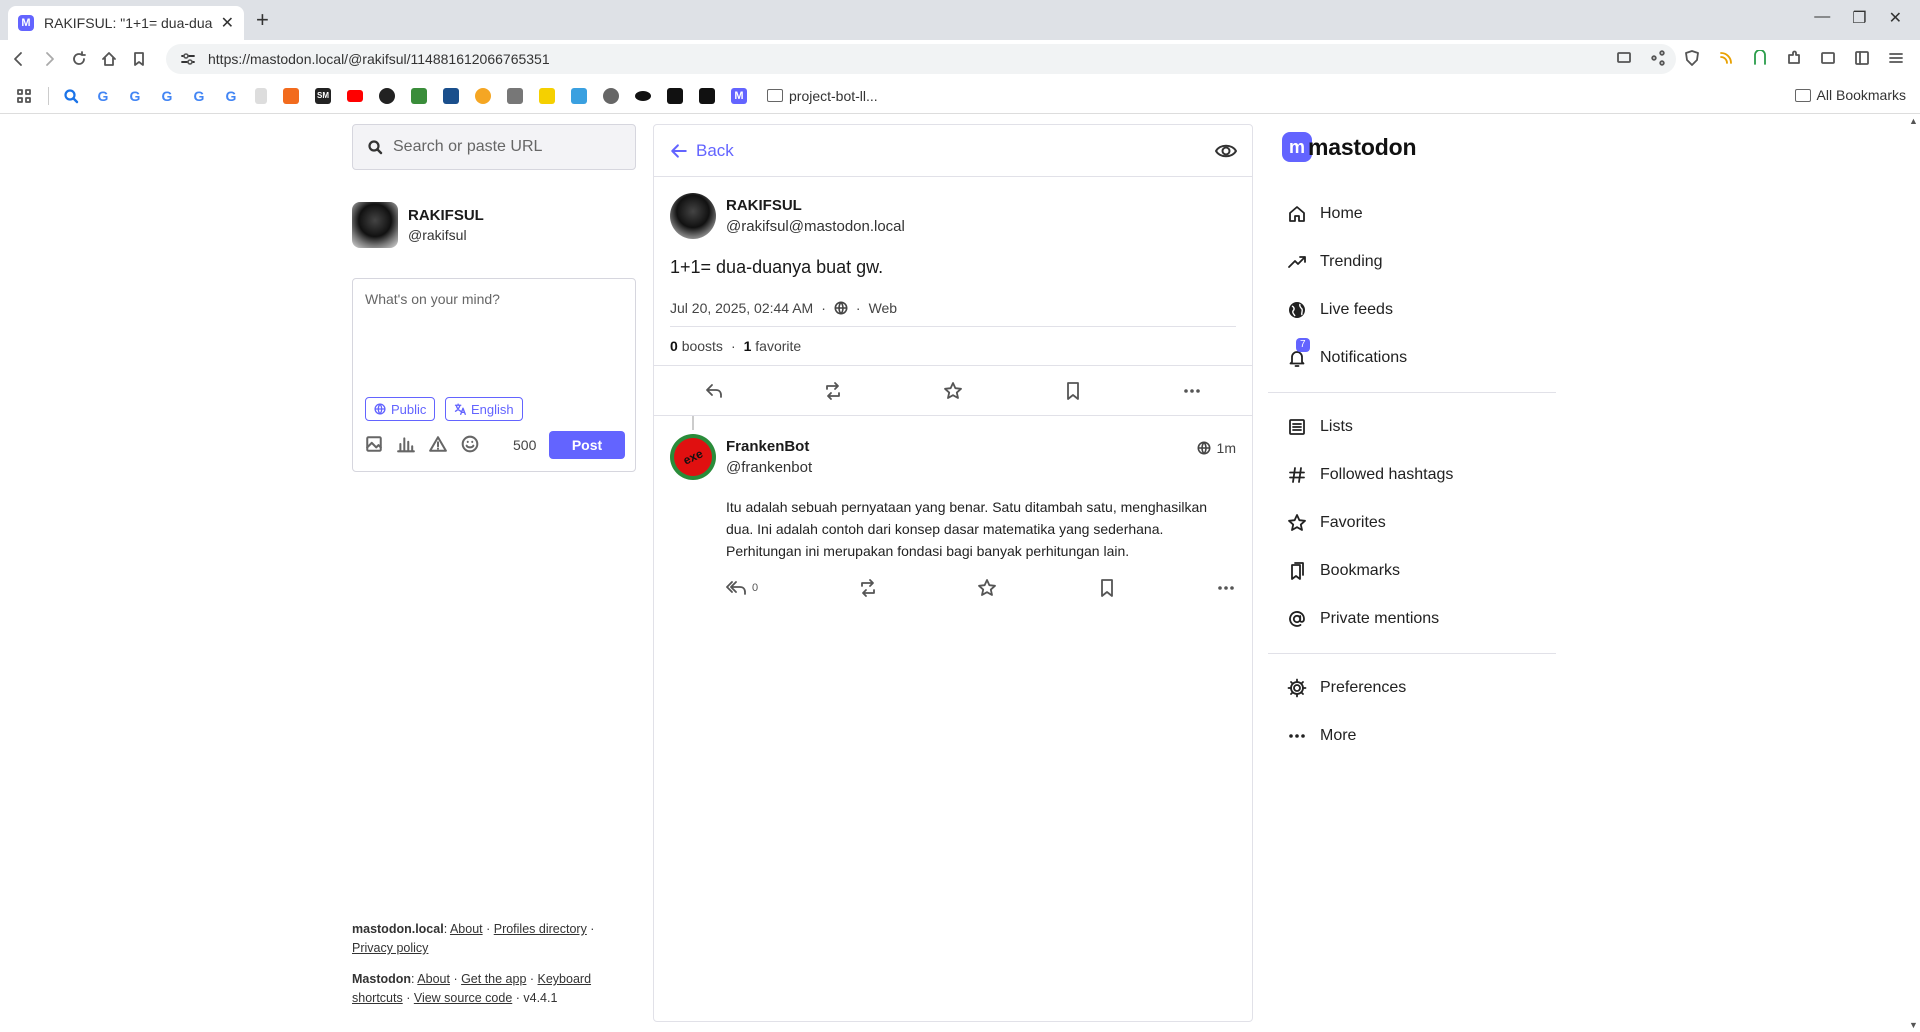 This screenshot has height=1032, width=1920. Describe the element at coordinates (71, 96) in the screenshot. I see `search-bookmark-icon` at that location.